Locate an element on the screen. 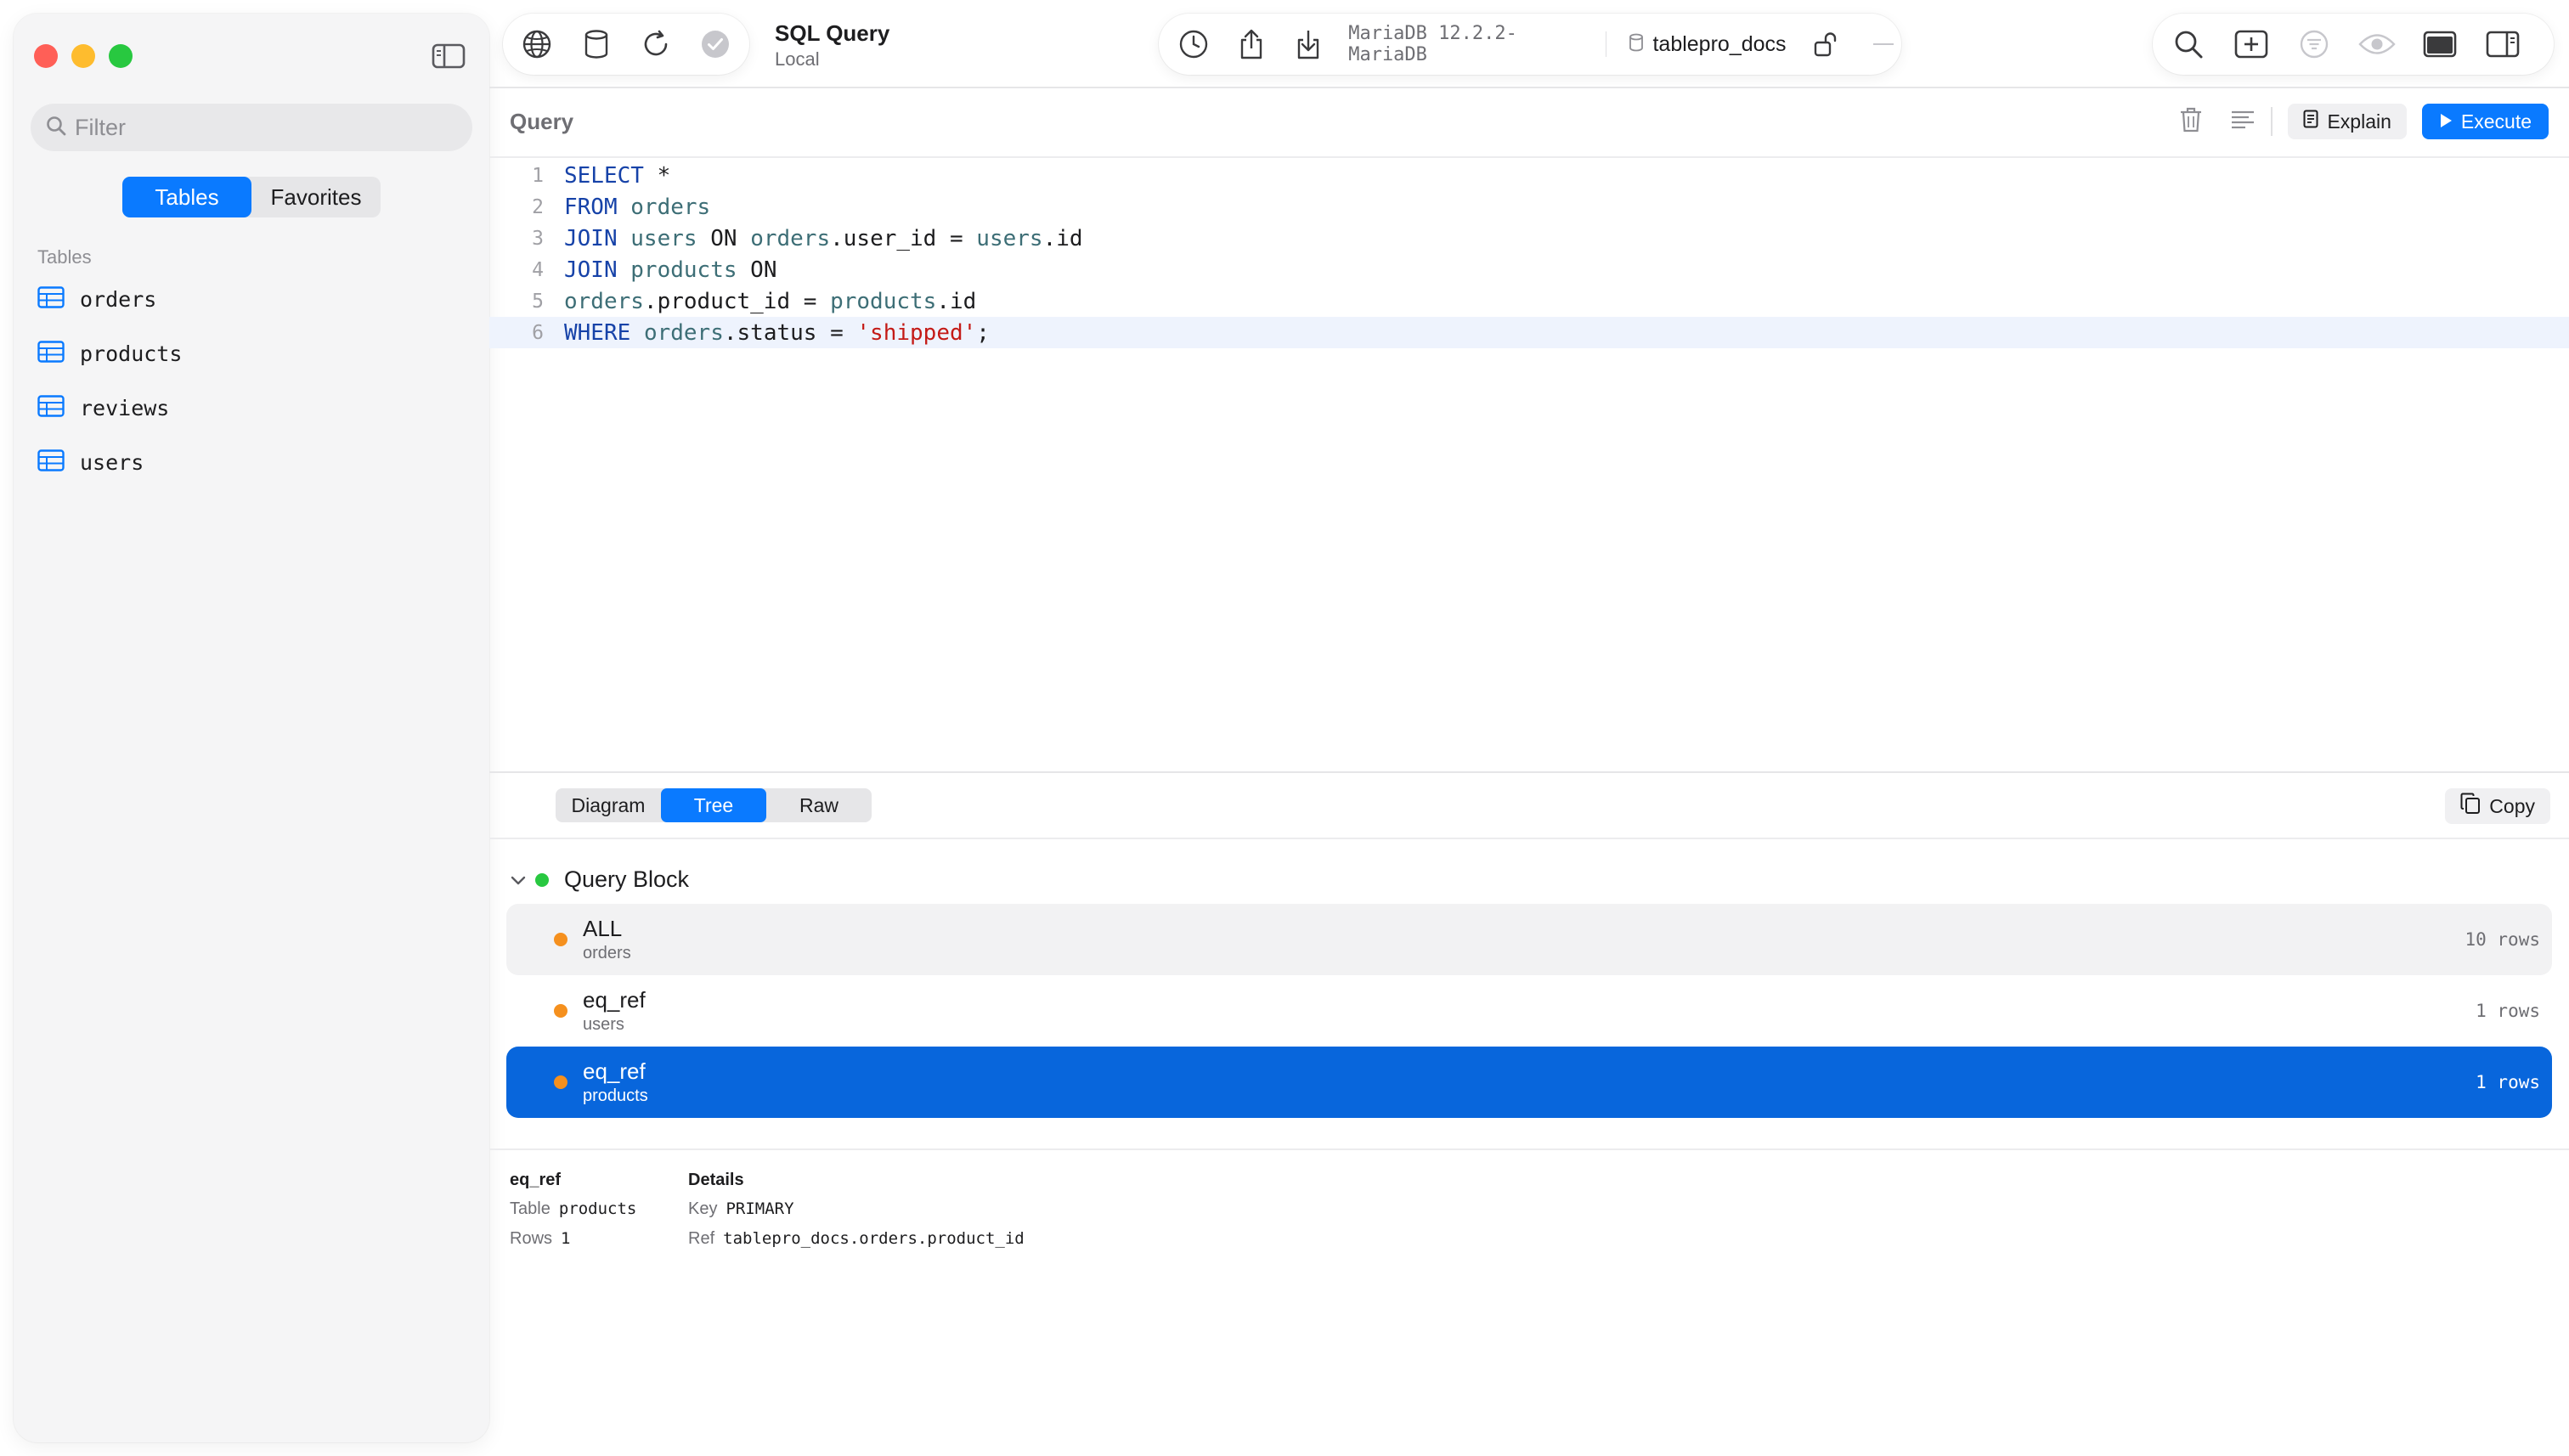 Image resolution: width=2569 pixels, height=1456 pixels. query-actions: Explain Execute is located at coordinates (2364, 121).